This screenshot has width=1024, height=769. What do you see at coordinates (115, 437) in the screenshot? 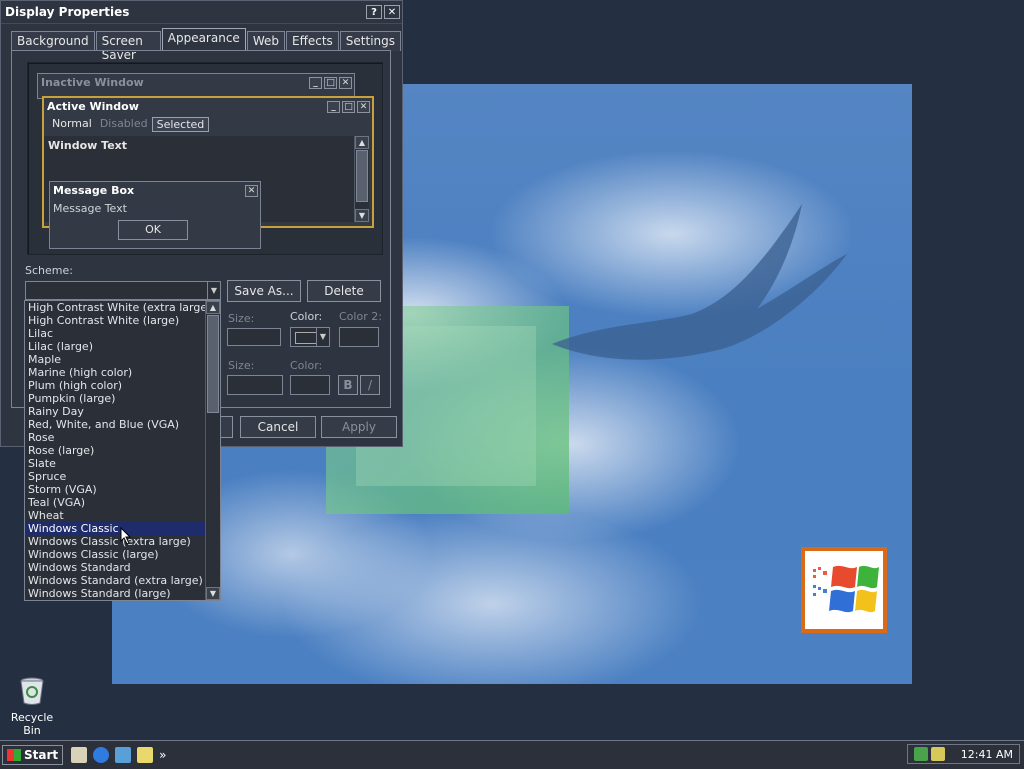
I see `scheme-option: Rose` at bounding box center [115, 437].